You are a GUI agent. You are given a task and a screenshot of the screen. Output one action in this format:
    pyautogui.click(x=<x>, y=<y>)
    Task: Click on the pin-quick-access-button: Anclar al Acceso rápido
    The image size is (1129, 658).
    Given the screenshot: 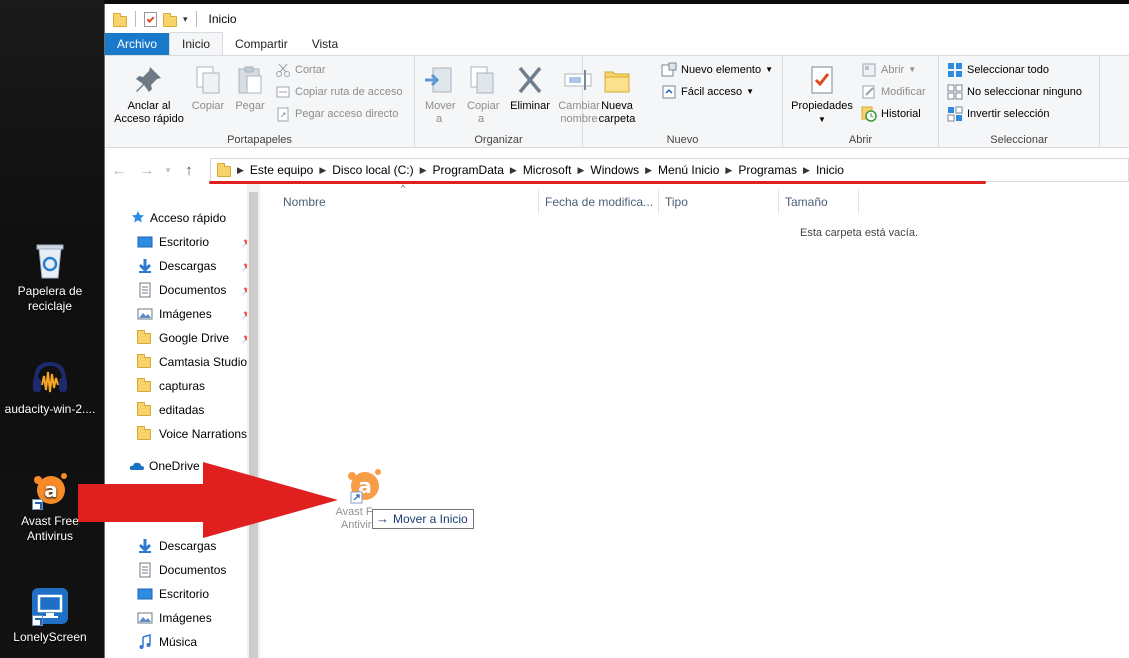 What is the action you would take?
    pyautogui.click(x=149, y=93)
    